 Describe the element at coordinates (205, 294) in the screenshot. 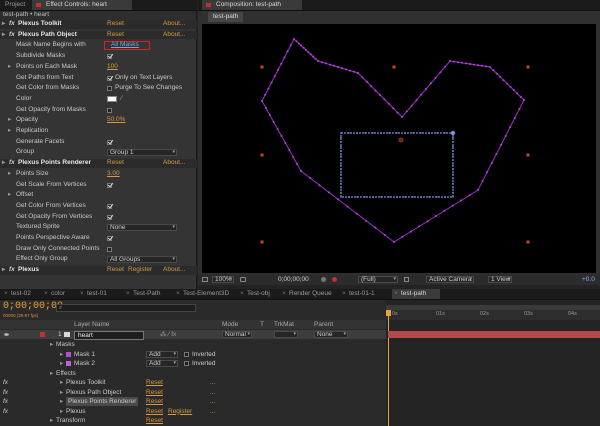

I see `timeline-tab-test-element3d: × Test-Element3D` at that location.